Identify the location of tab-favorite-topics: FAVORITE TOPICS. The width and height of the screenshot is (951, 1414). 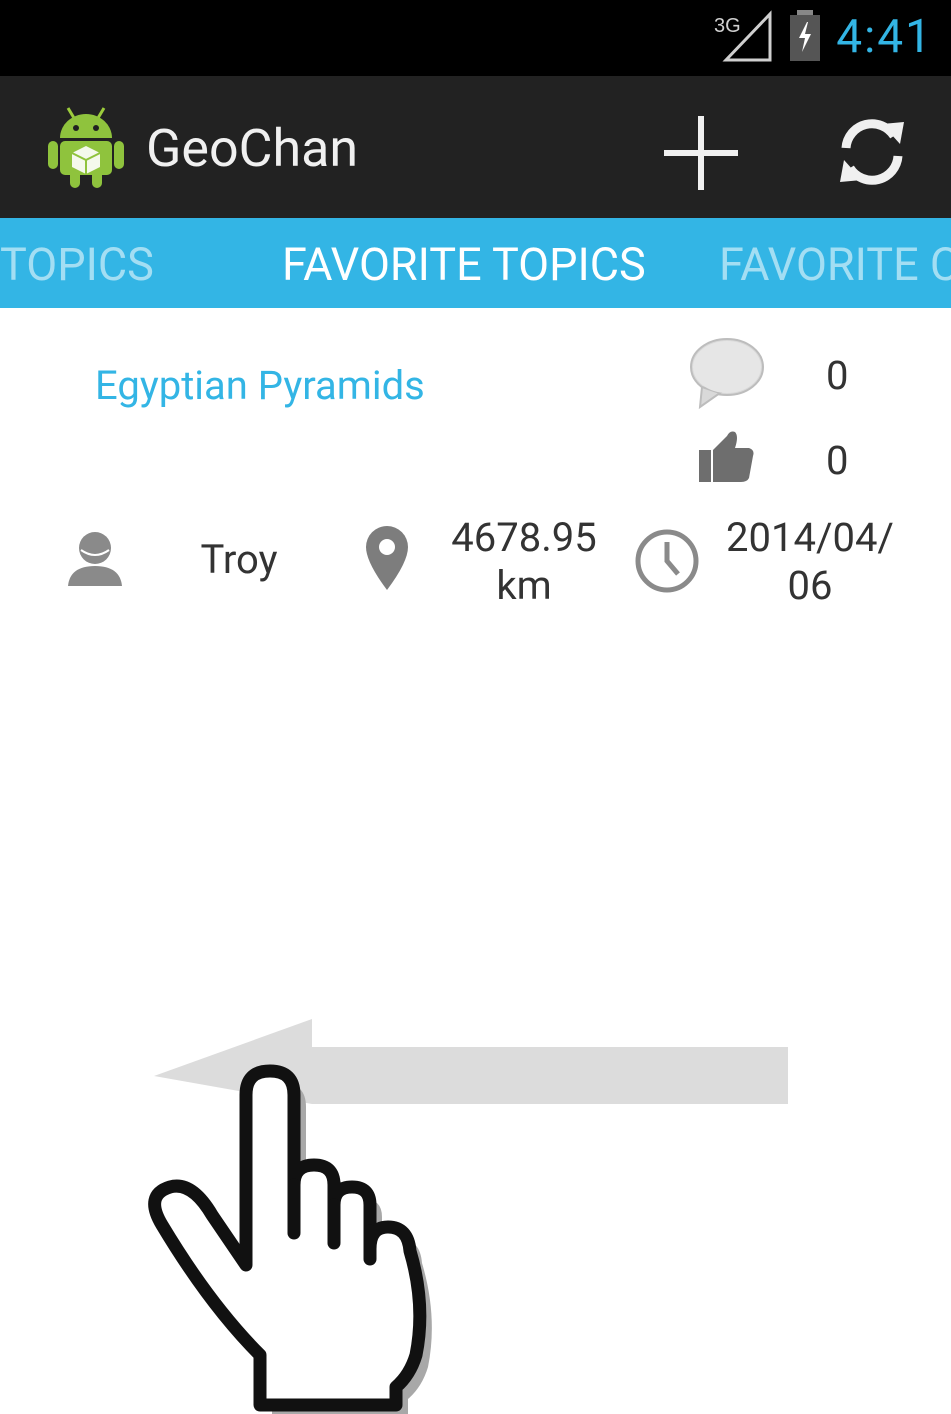
(464, 264).